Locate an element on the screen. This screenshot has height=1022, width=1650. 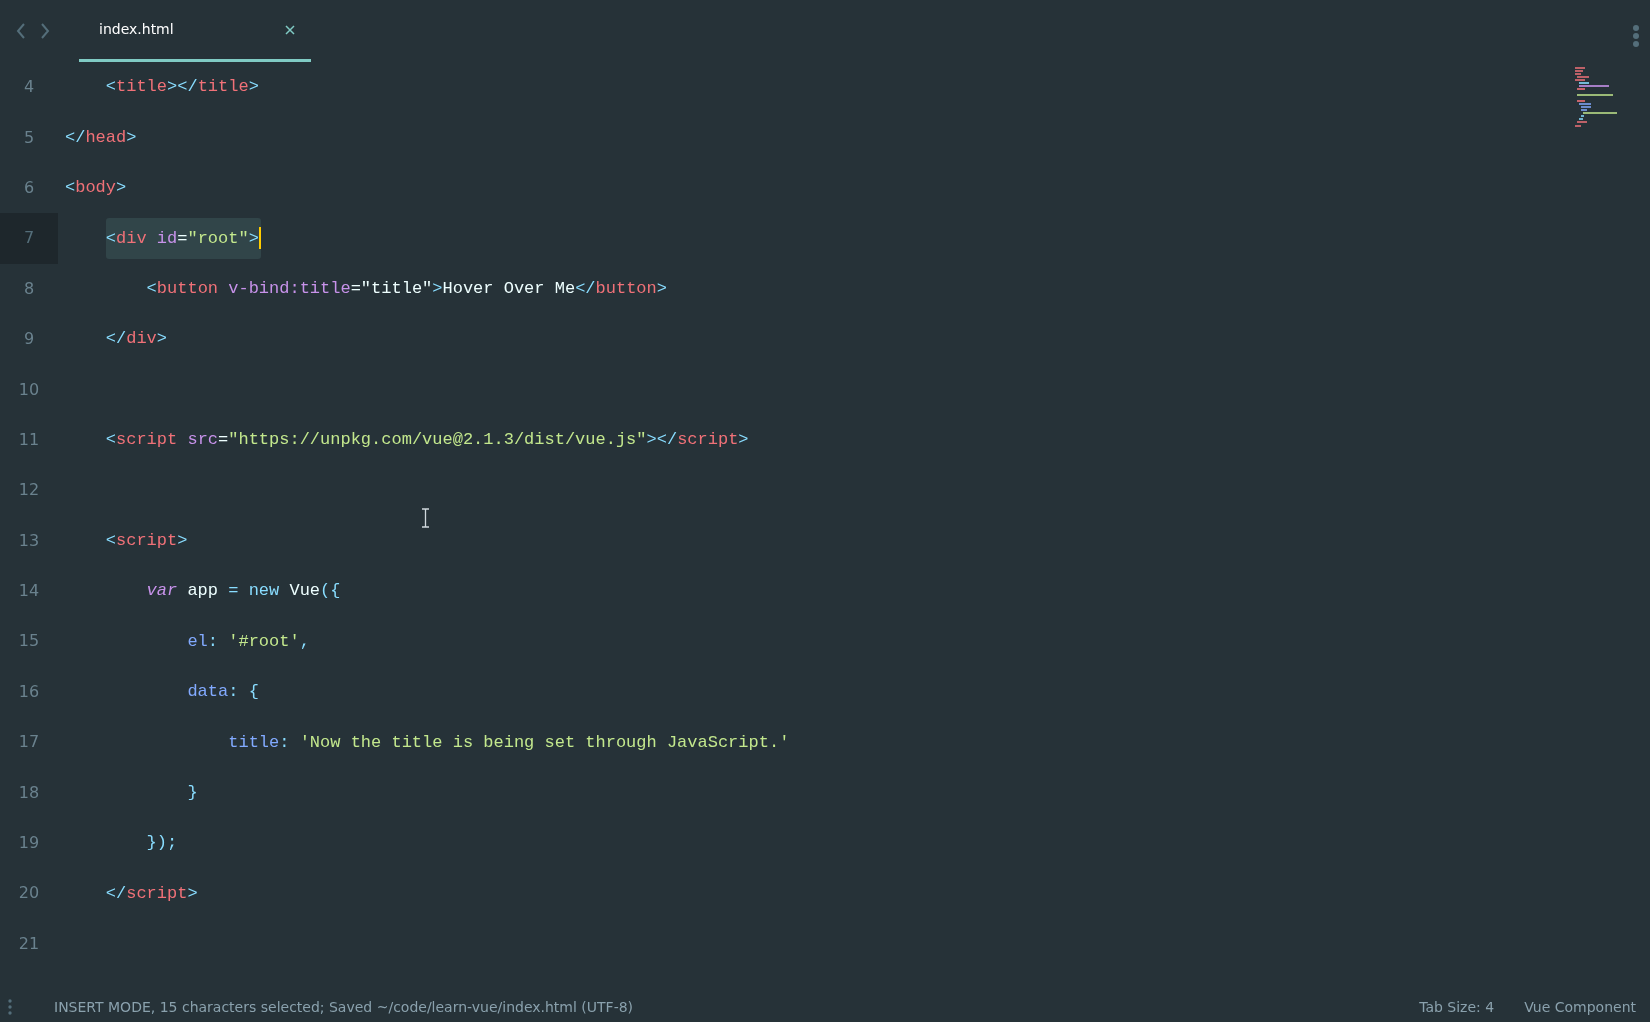
line-number: 7 is located at coordinates (29, 238).